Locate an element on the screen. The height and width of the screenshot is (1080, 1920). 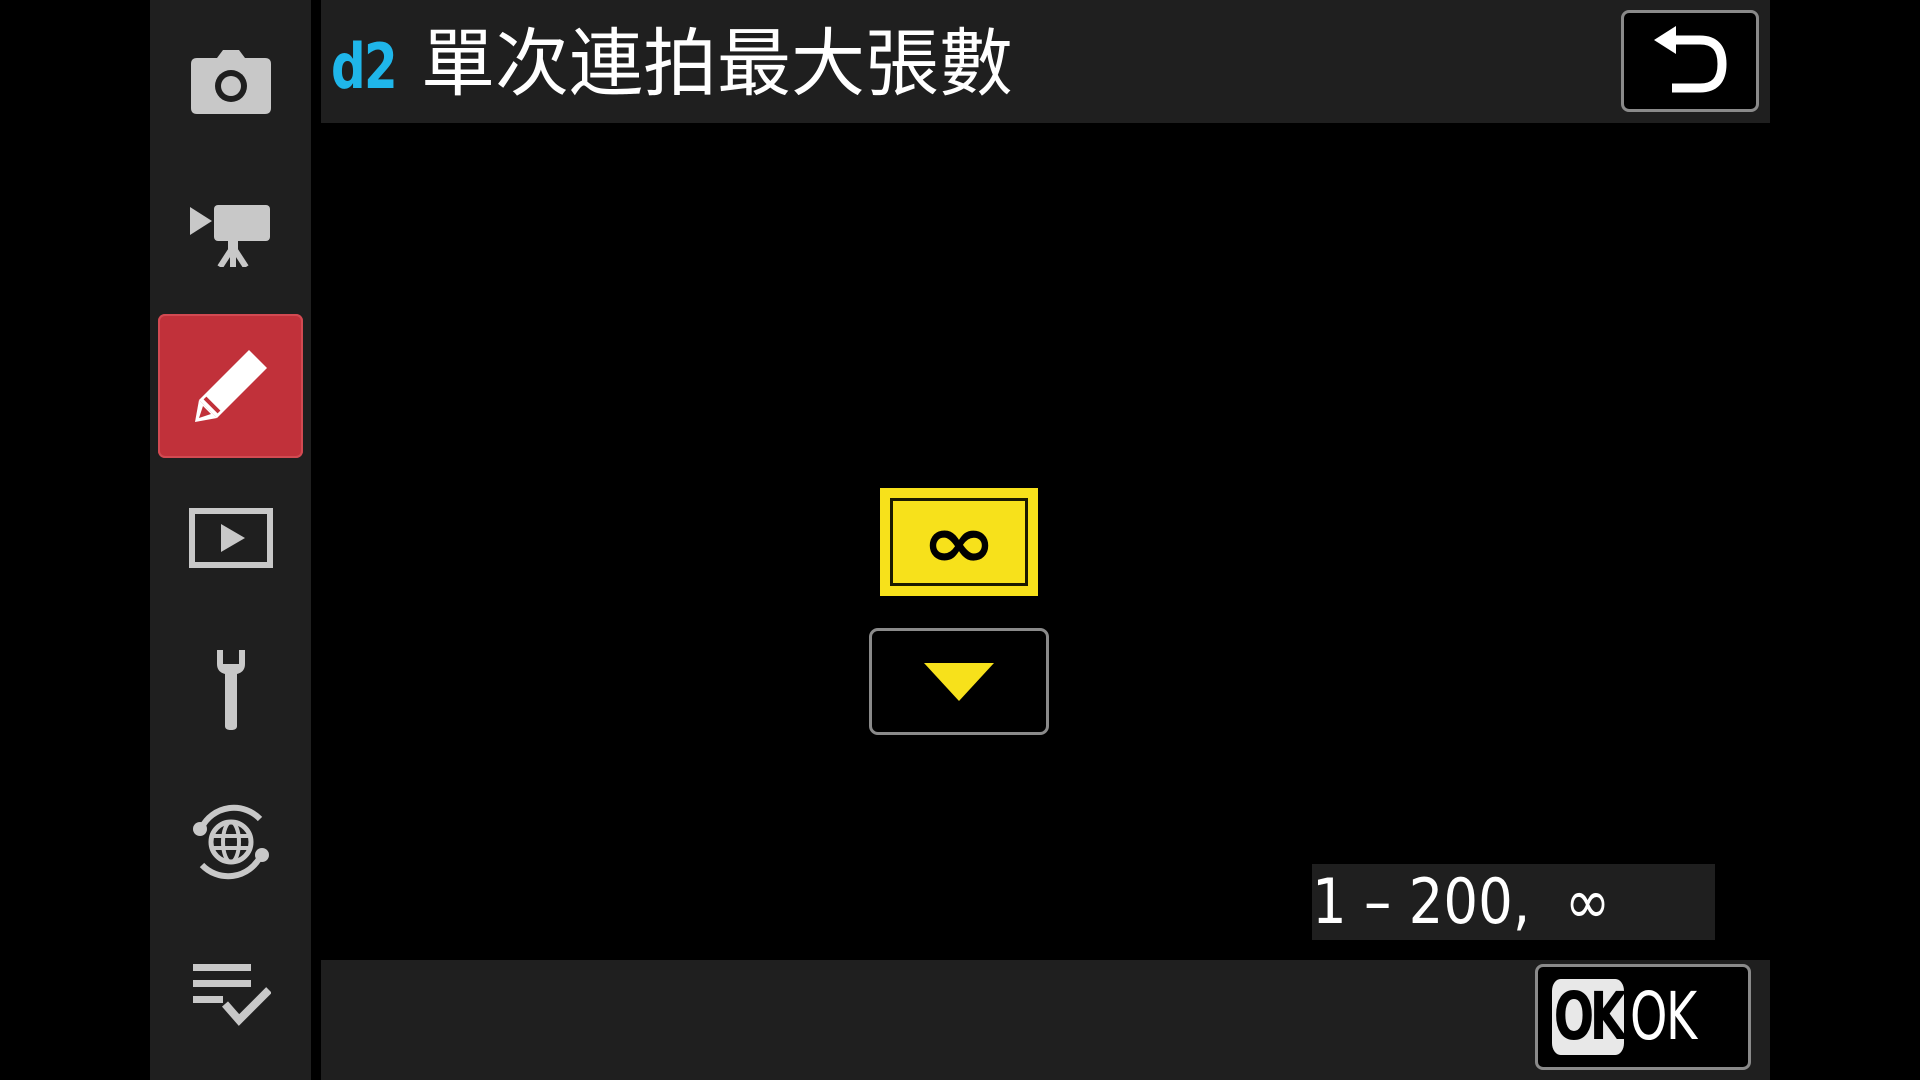
tab-my-menu is located at coordinates (230, 994).